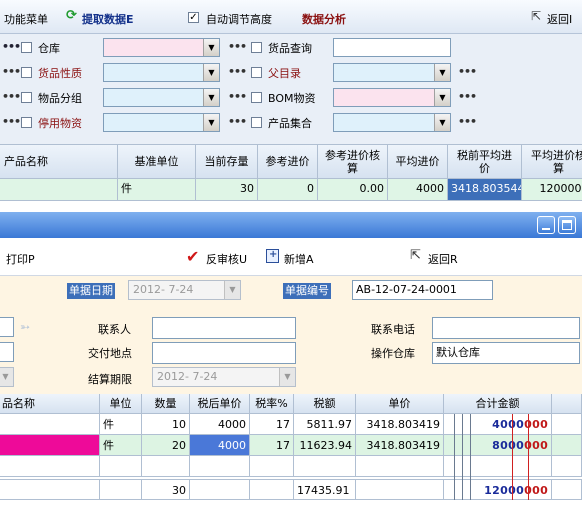 Image resolution: width=582 pixels, height=518 pixels. Describe the element at coordinates (26, 19) in the screenshot. I see `function-menu-button: 功能菜单` at that location.